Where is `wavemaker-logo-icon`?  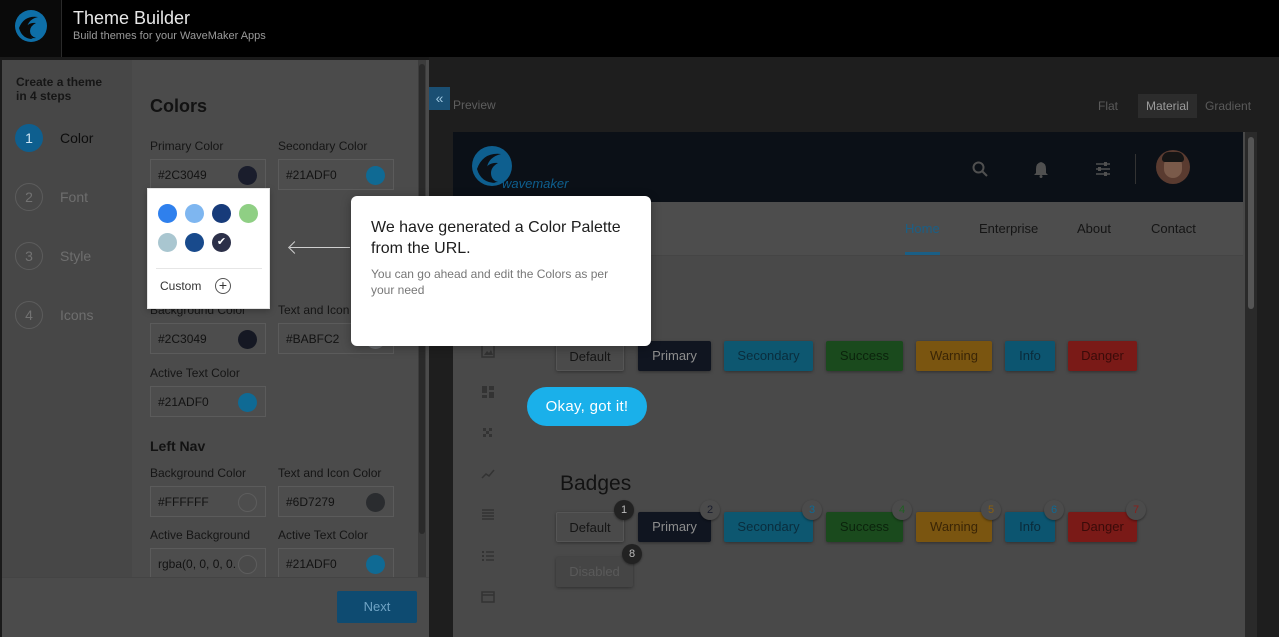 wavemaker-logo-icon is located at coordinates (31, 26).